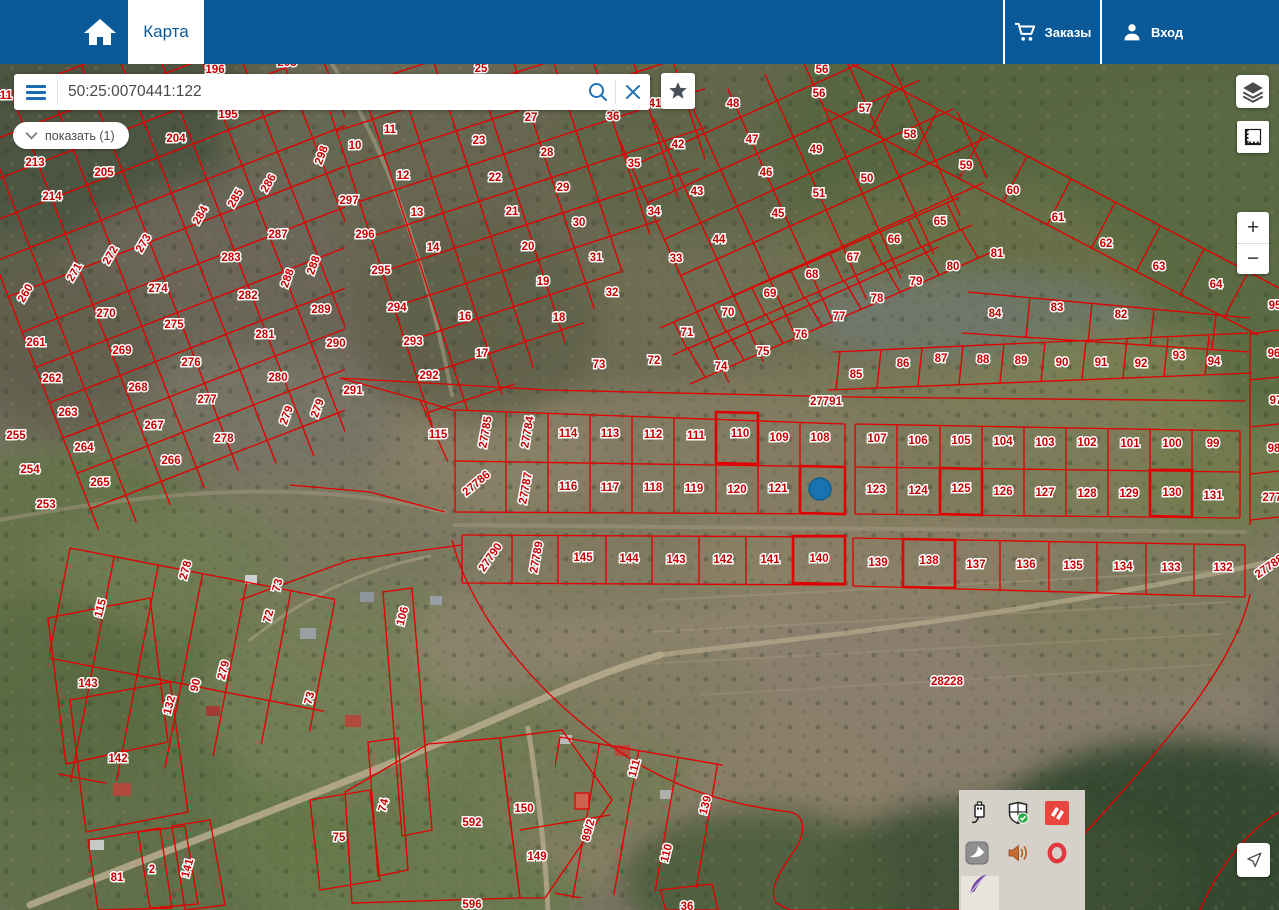  I want to click on parcel-label: 132, so click(1222, 568).